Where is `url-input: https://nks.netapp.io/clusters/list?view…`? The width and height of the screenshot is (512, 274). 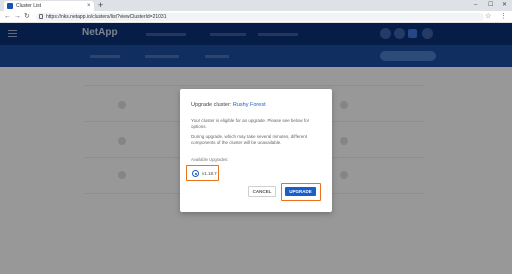 url-input: https://nks.netapp.io/clusters/list?view… is located at coordinates (260, 17).